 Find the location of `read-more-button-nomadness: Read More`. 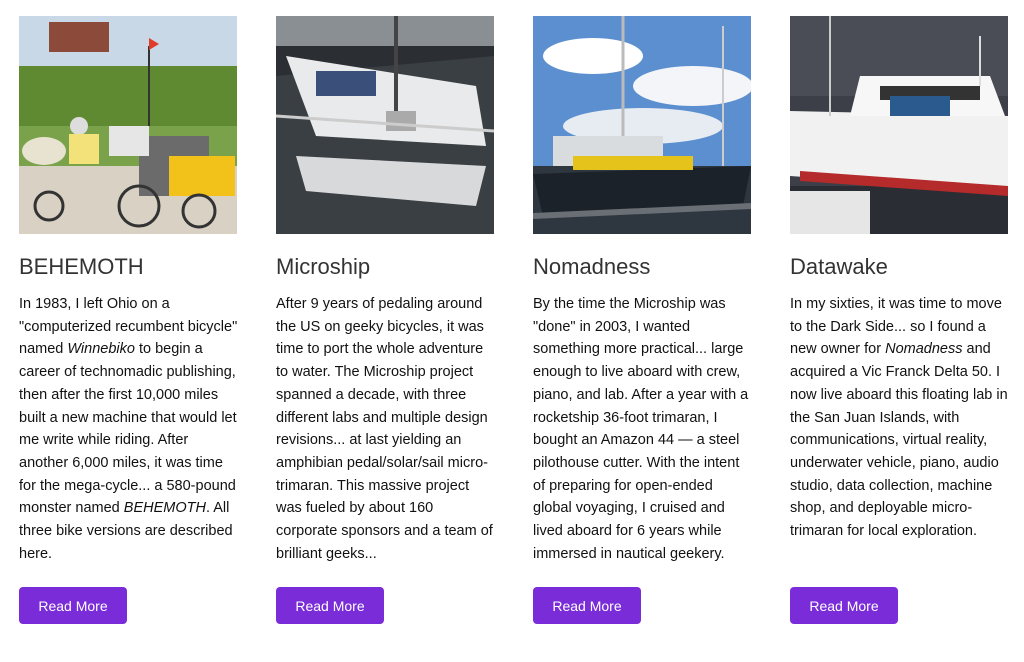

read-more-button-nomadness: Read More is located at coordinates (587, 605).